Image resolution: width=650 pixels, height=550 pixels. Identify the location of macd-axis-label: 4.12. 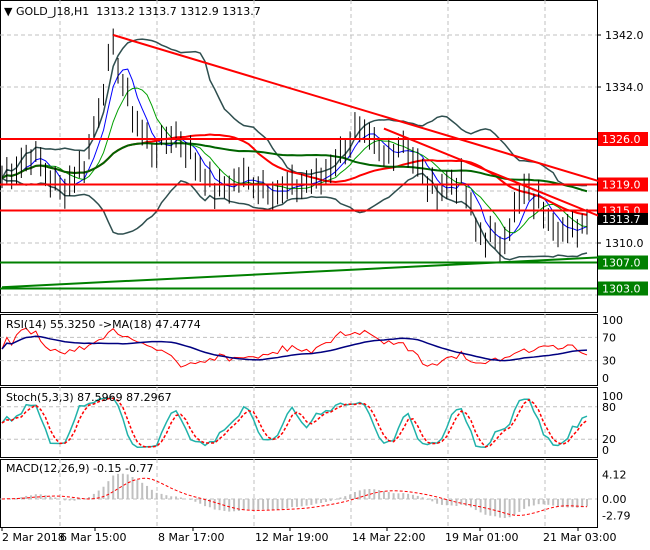
(614, 474).